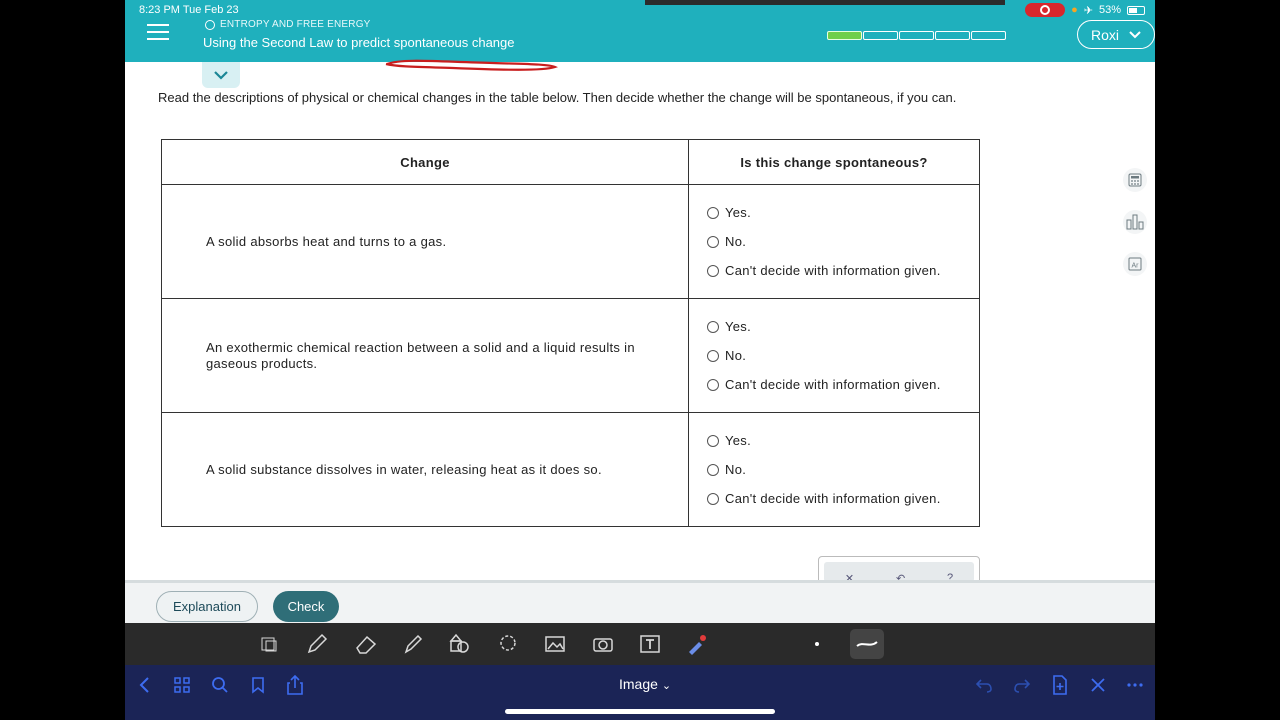  I want to click on airplane-mode-icon: ✈, so click(1088, 10).